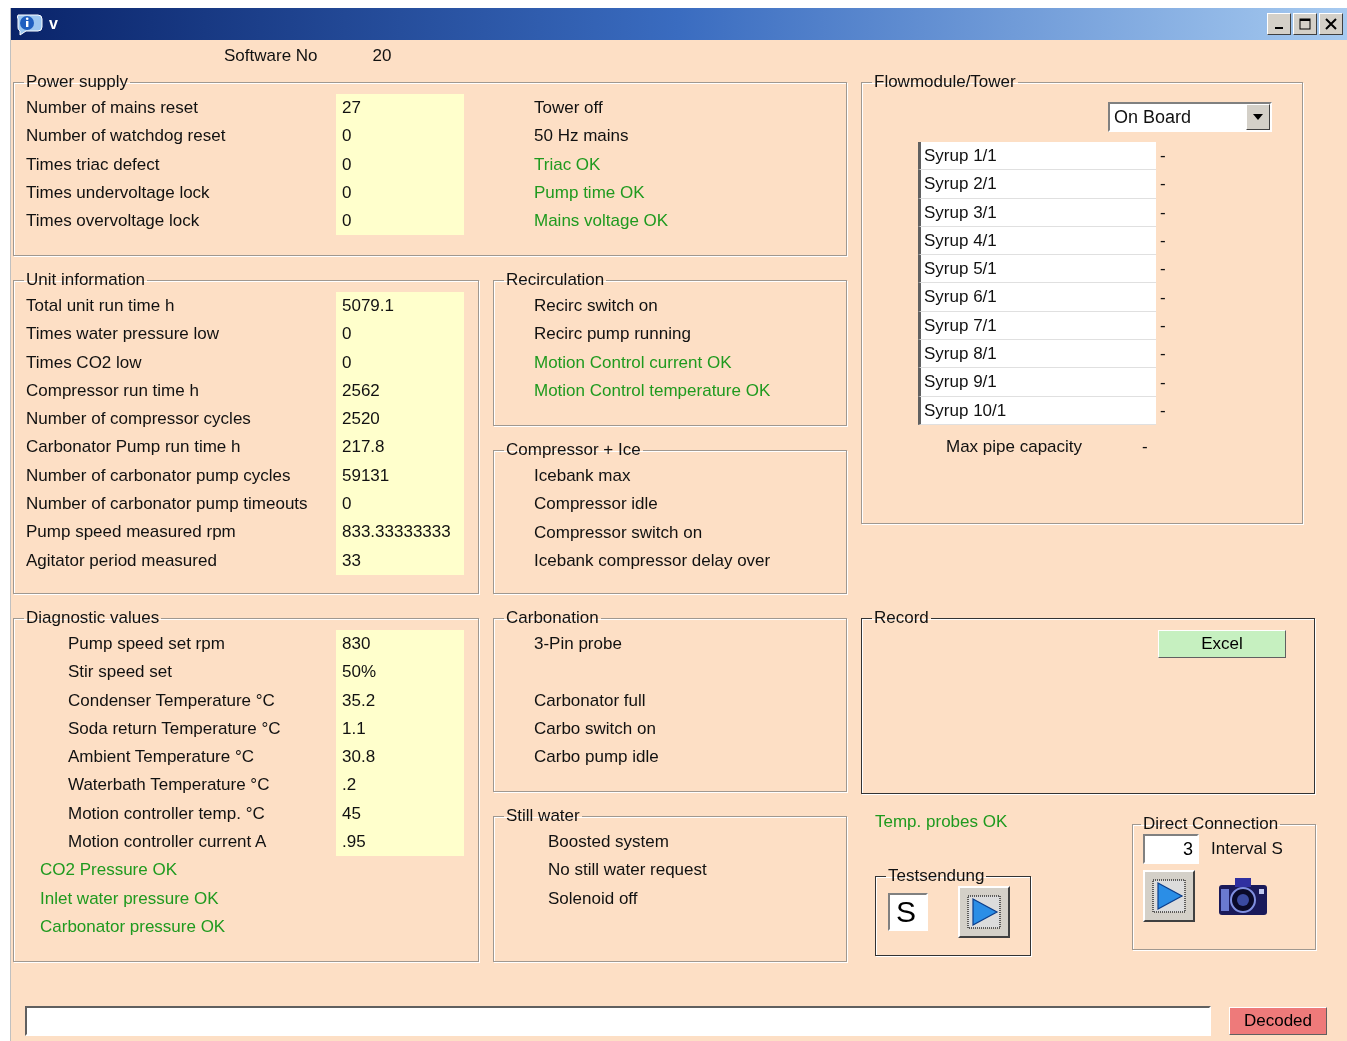  I want to click on minimize-button, so click(1279, 24).